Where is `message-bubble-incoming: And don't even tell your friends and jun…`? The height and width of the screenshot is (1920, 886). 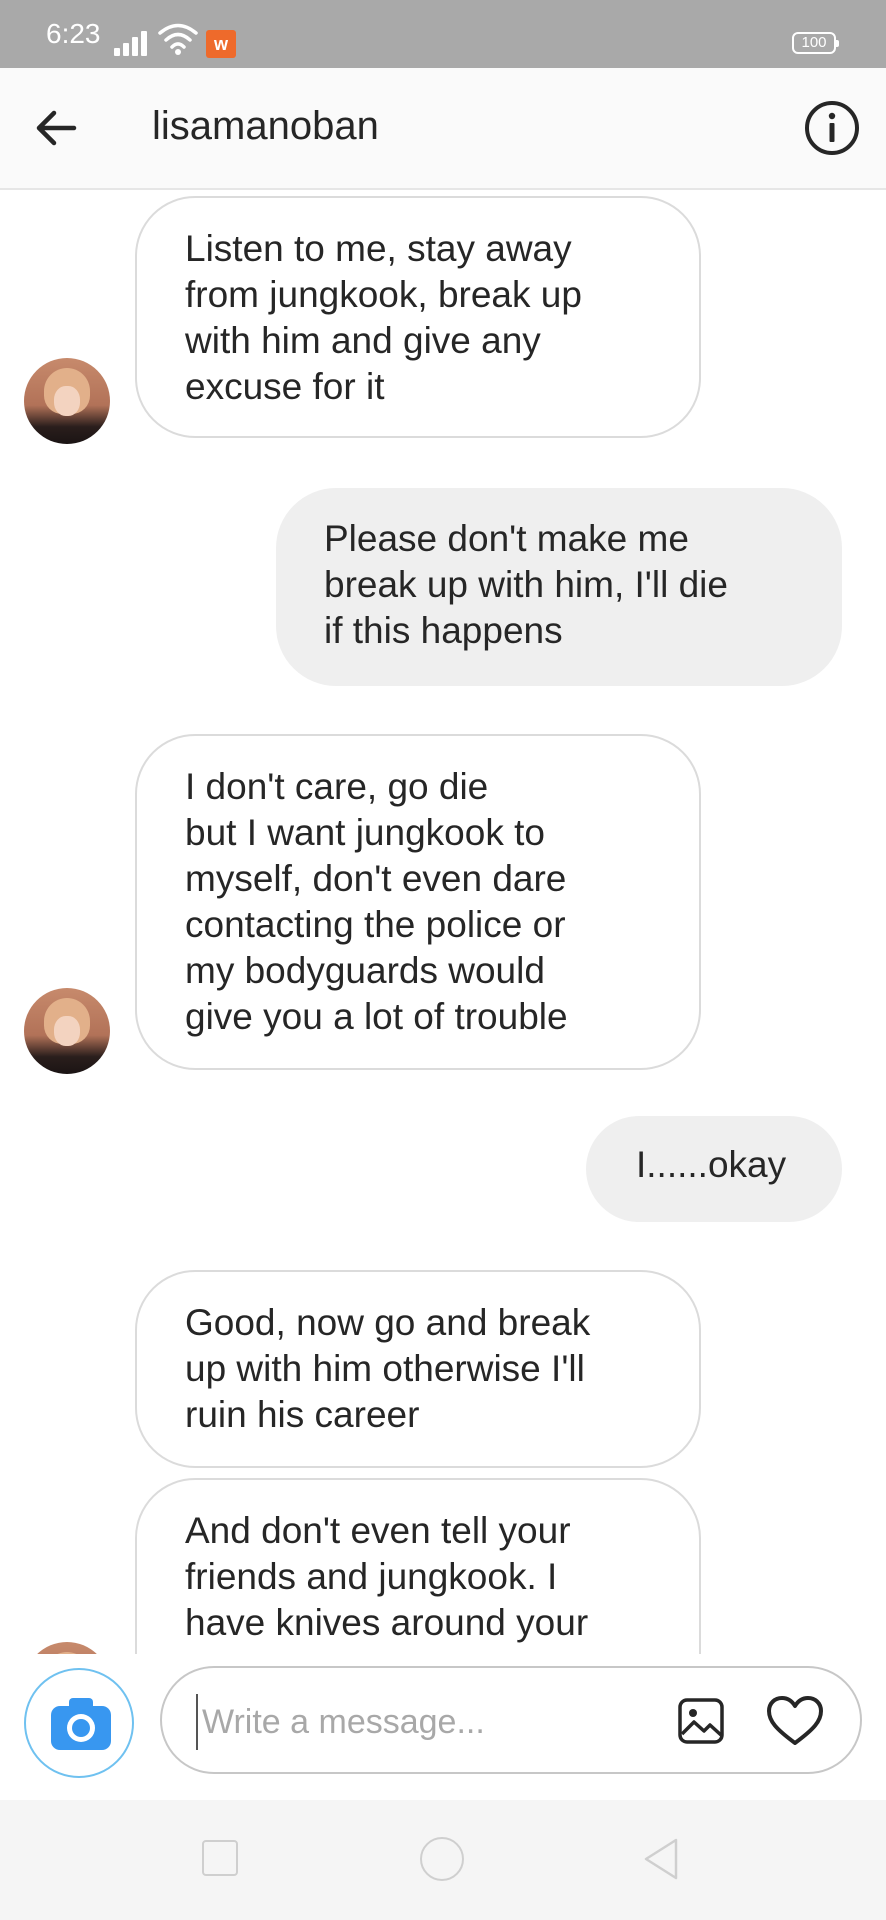 message-bubble-incoming: And don't even tell your friends and jun… is located at coordinates (418, 1566).